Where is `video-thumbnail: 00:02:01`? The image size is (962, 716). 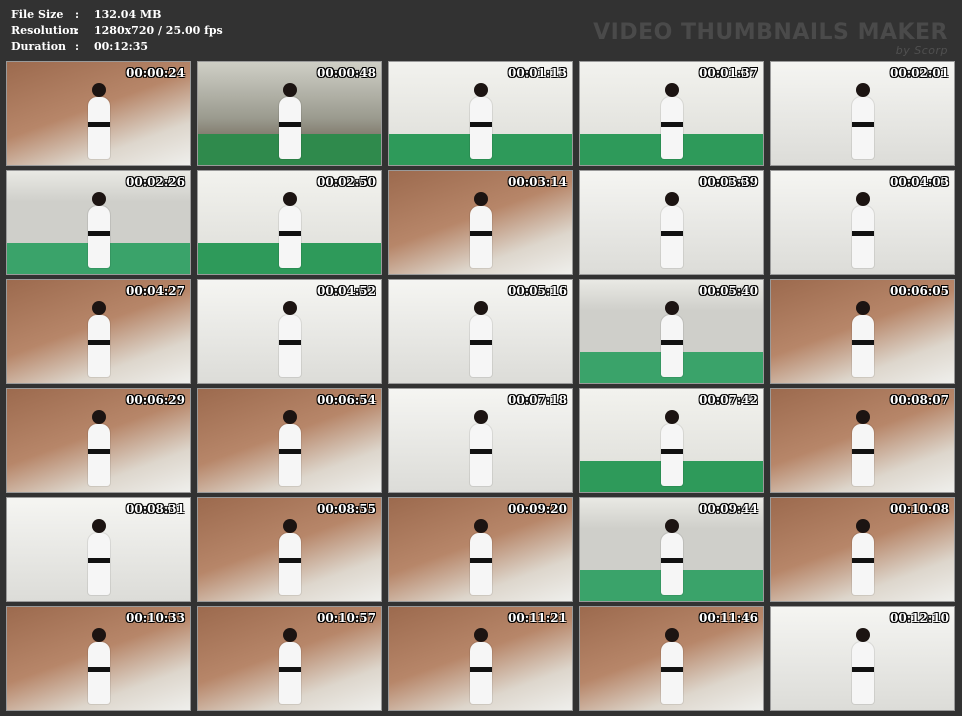 video-thumbnail: 00:02:01 is located at coordinates (862, 113).